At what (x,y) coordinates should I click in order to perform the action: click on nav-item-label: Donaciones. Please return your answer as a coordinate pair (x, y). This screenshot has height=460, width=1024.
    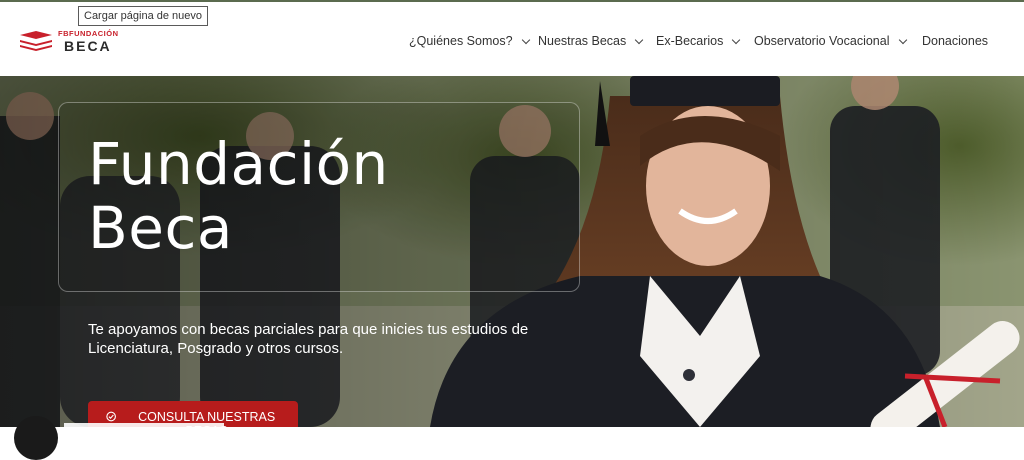
    Looking at the image, I should click on (955, 41).